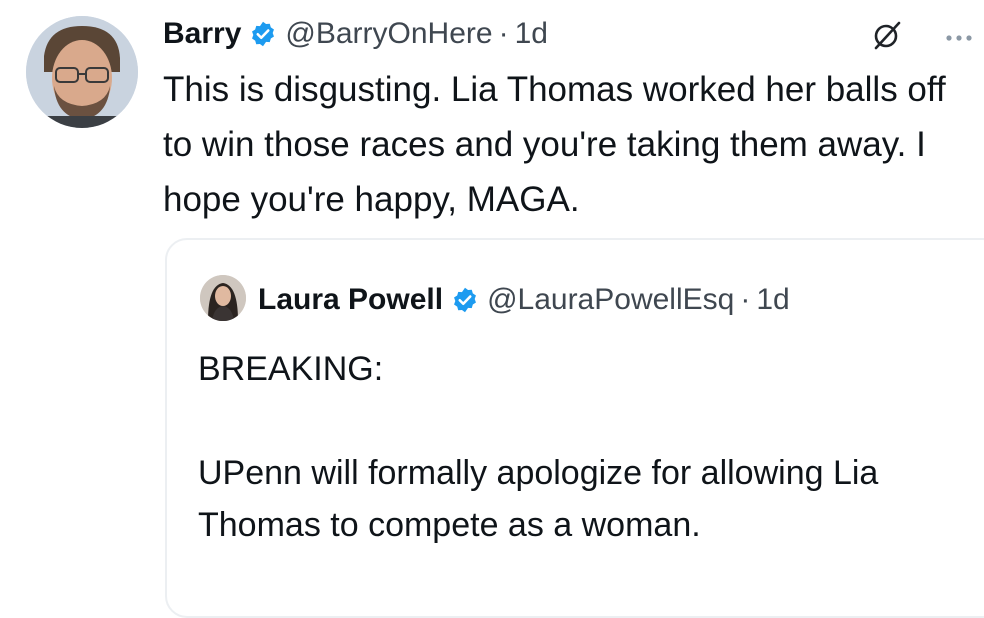 The width and height of the screenshot is (984, 618). What do you see at coordinates (531, 34) in the screenshot?
I see `timestamp: 1d` at bounding box center [531, 34].